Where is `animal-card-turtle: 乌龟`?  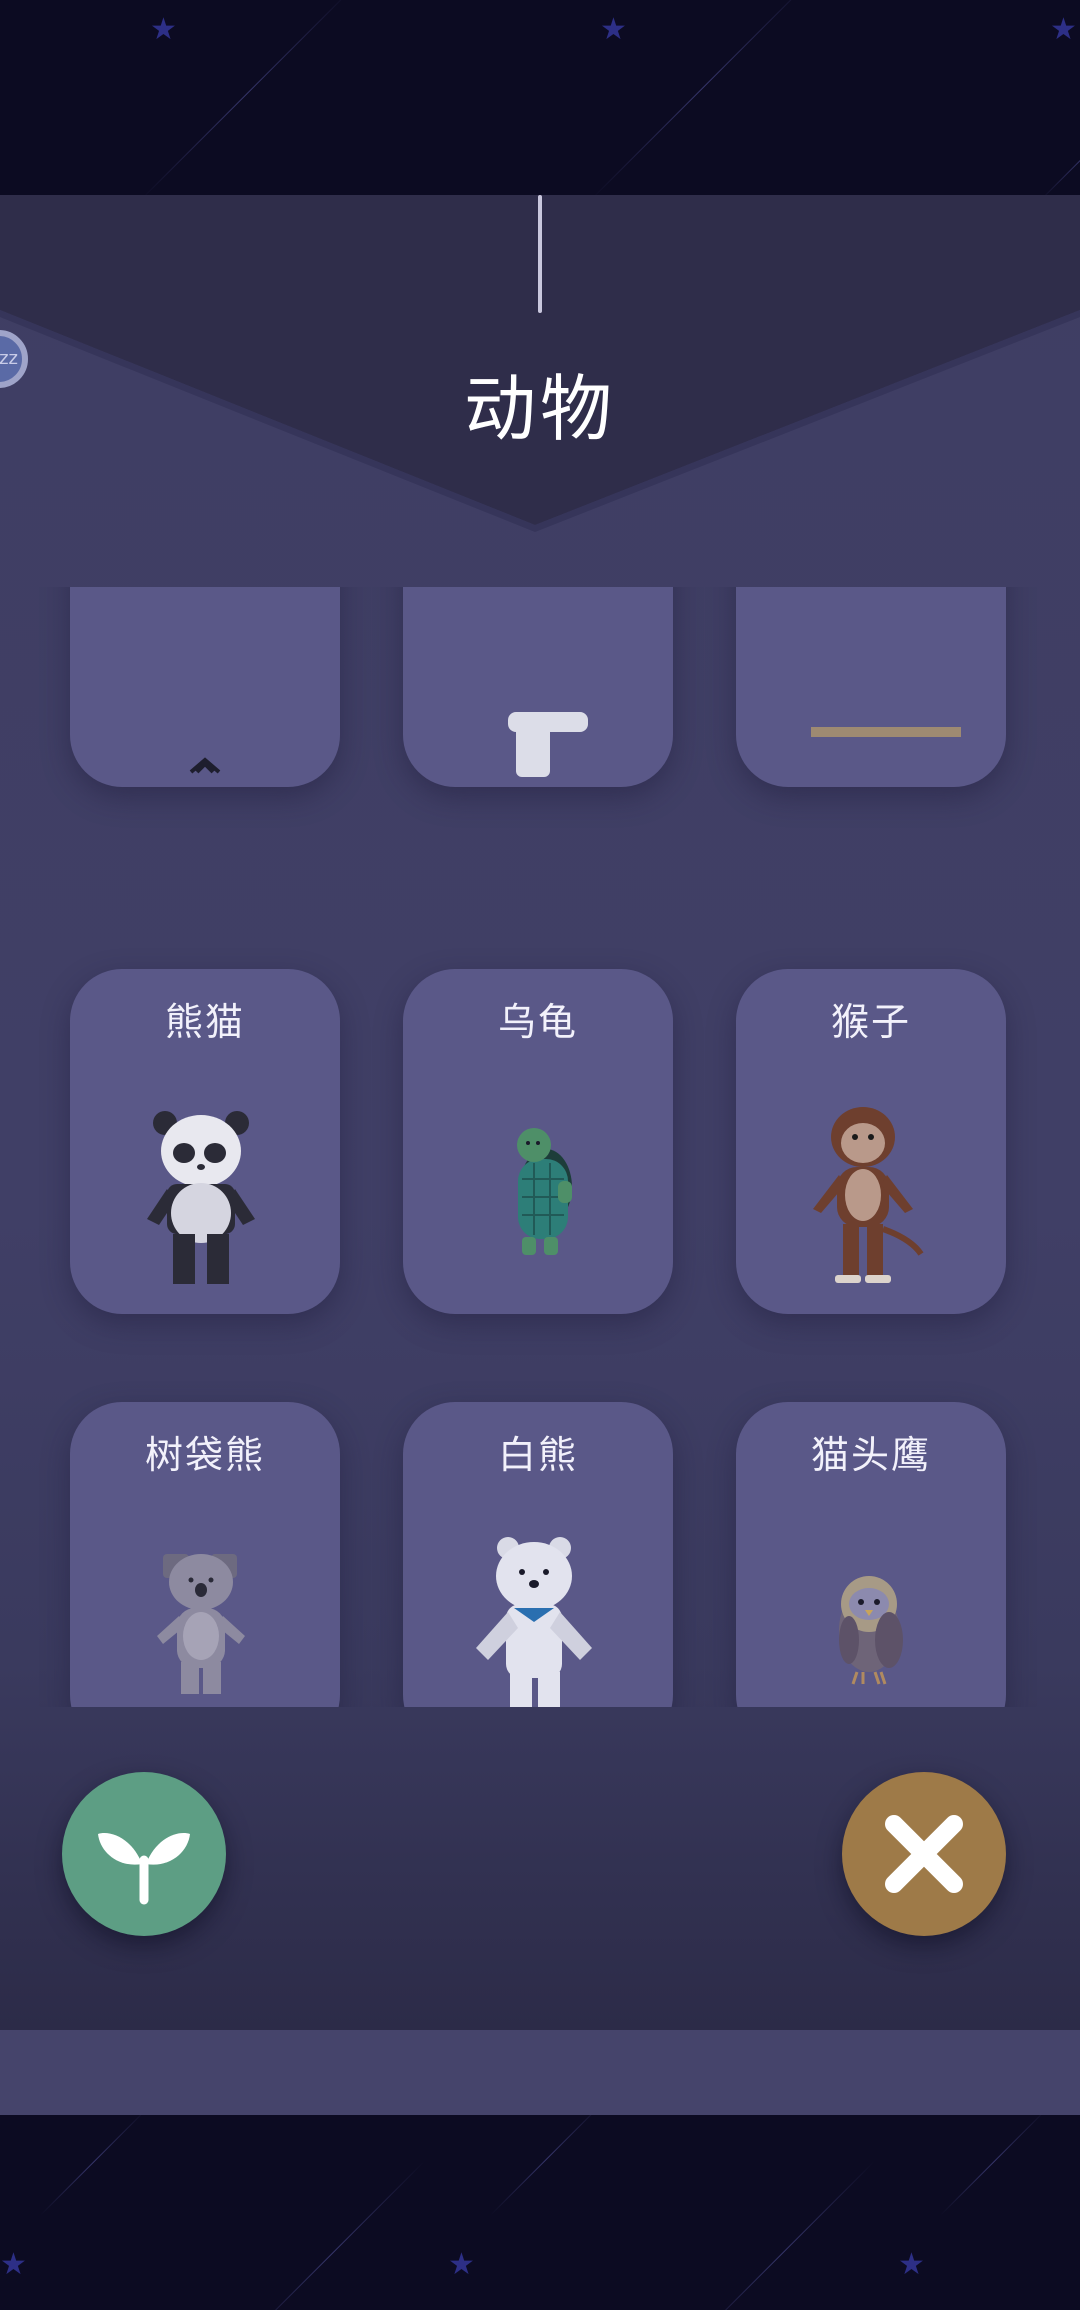 animal-card-turtle: 乌龟 is located at coordinates (538, 1141).